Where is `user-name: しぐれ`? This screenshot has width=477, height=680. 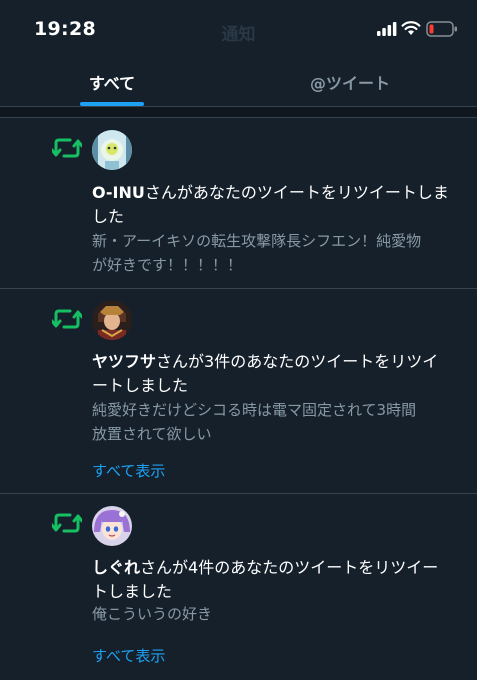 user-name: しぐれ is located at coordinates (116, 567).